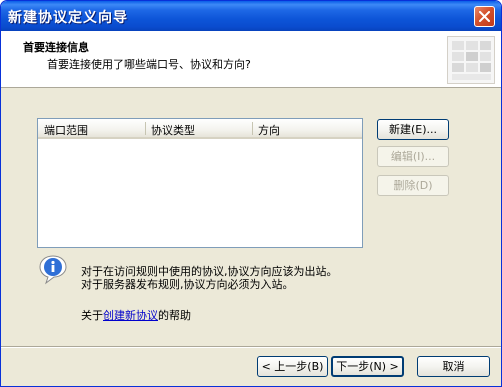 The image size is (502, 387). What do you see at coordinates (66, 130) in the screenshot?
I see `column-header-port-range: 端口范围` at bounding box center [66, 130].